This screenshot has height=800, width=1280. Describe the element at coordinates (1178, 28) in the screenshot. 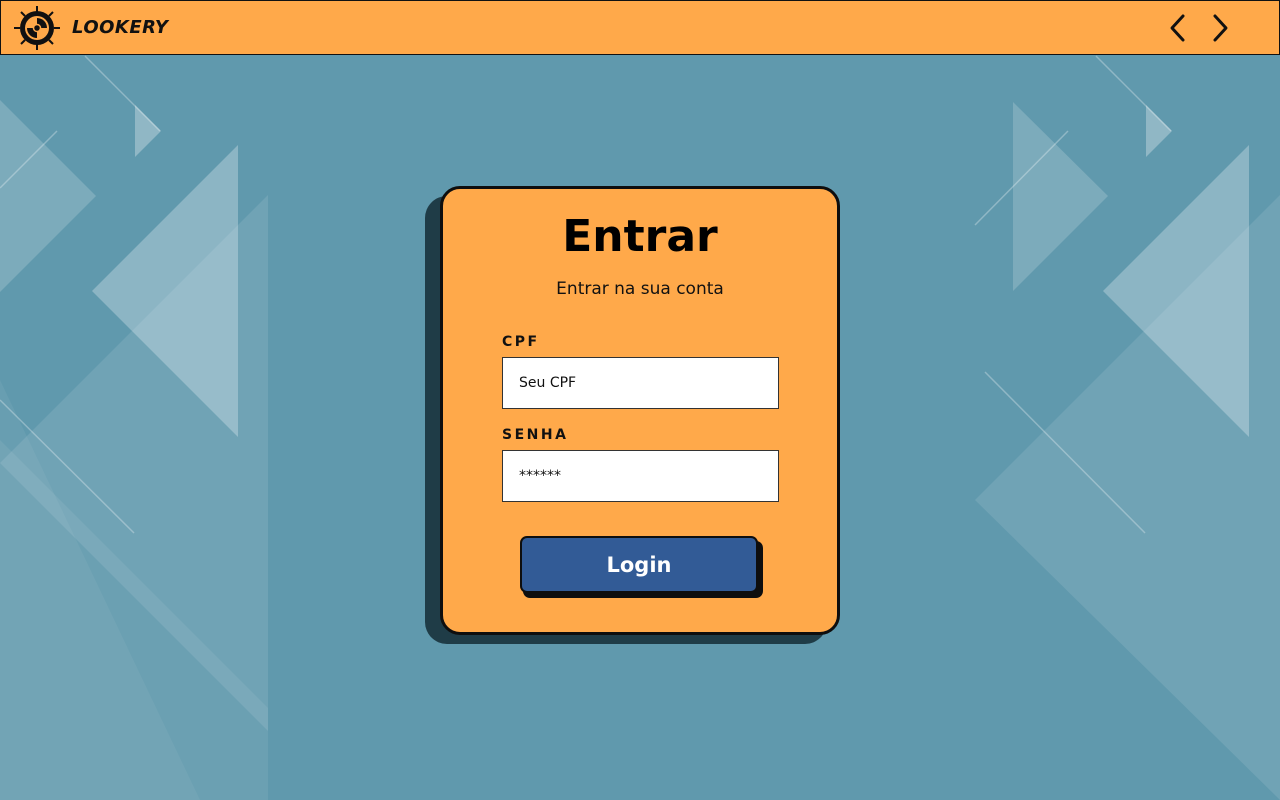

I see `chevron-left-icon` at that location.